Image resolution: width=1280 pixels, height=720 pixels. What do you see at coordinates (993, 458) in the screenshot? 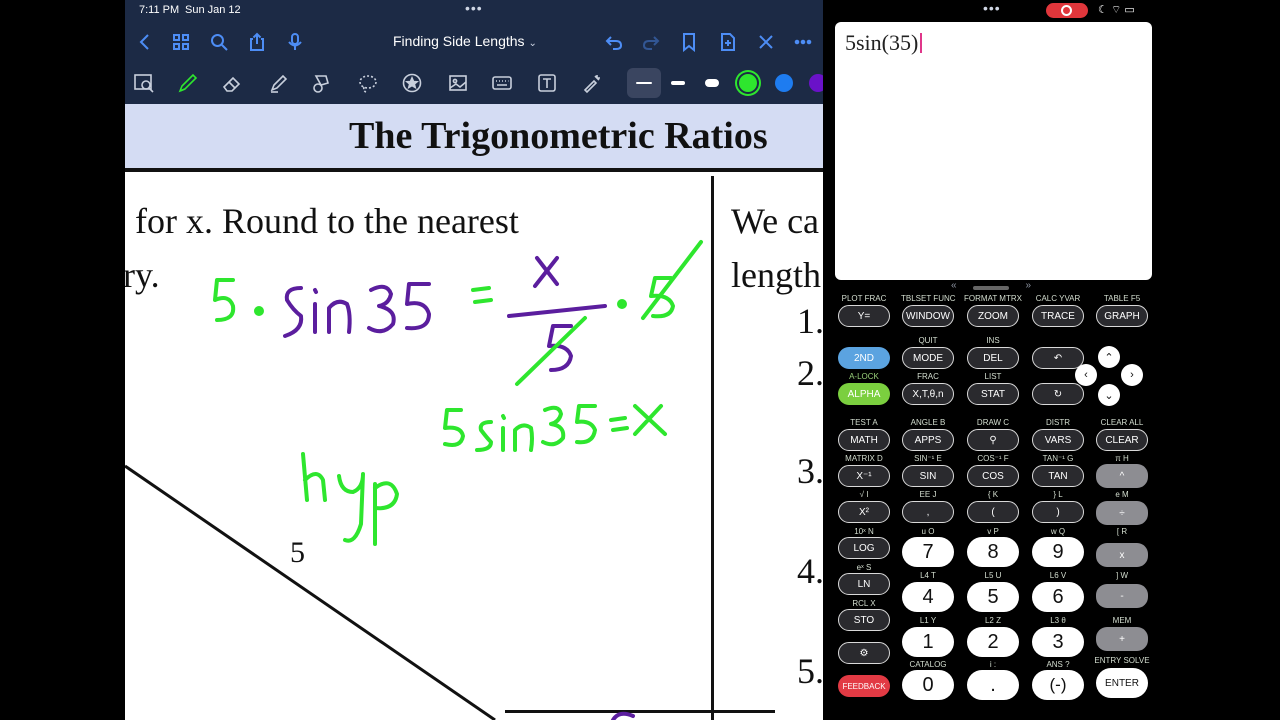
I see `fn-label: COS⁻¹ F` at bounding box center [993, 458].